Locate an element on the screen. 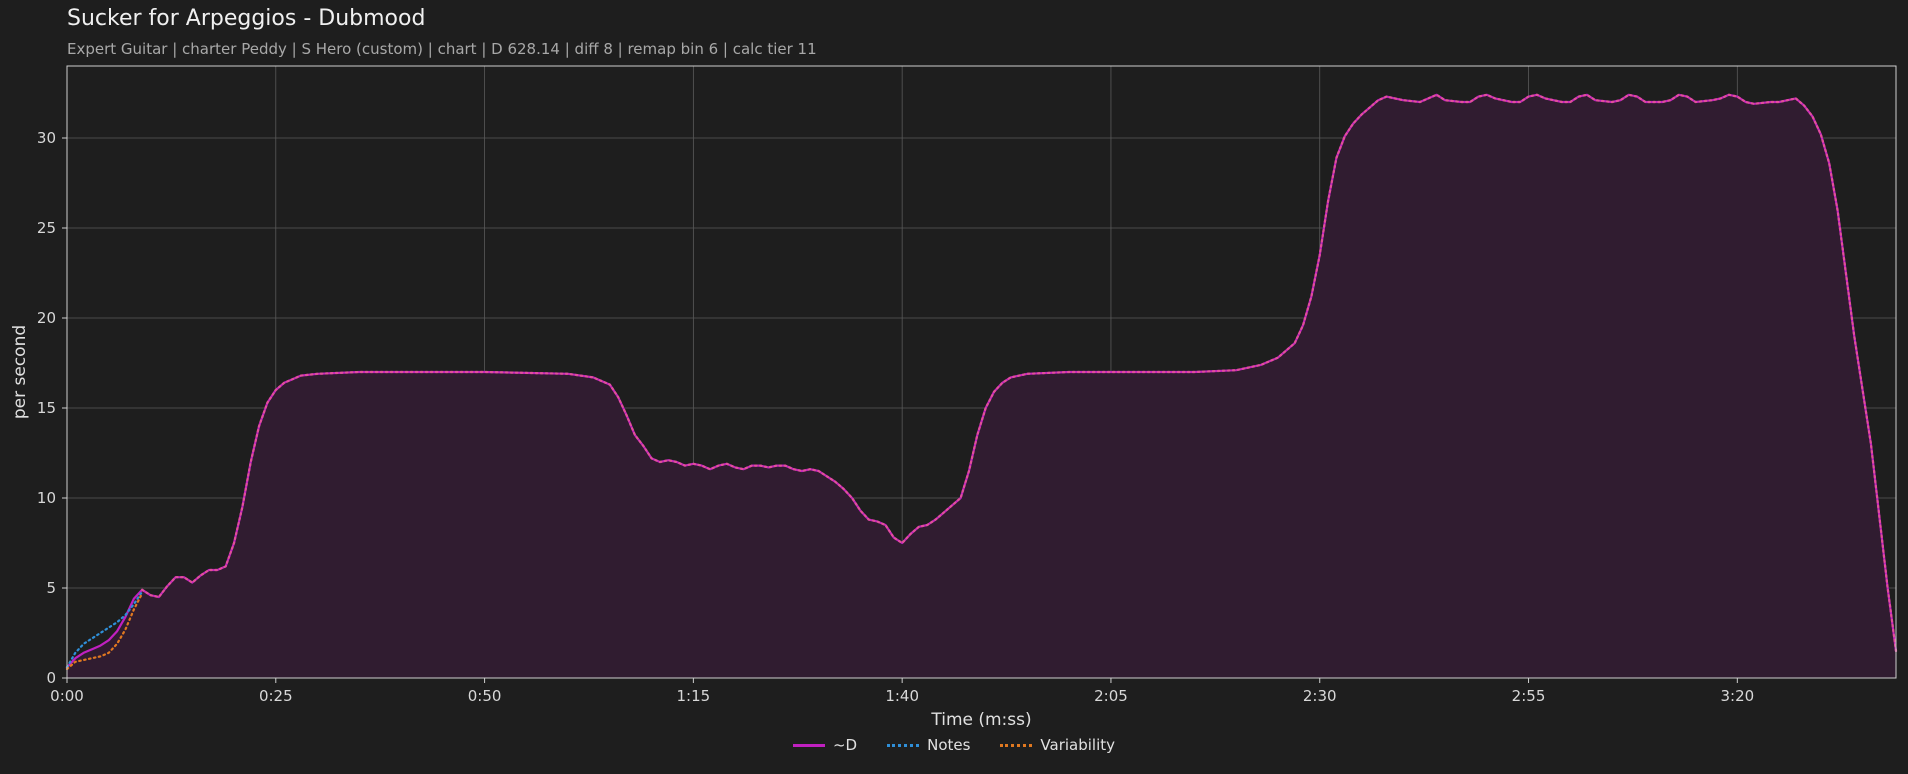  x-tick-label: 0:25 is located at coordinates (276, 696).